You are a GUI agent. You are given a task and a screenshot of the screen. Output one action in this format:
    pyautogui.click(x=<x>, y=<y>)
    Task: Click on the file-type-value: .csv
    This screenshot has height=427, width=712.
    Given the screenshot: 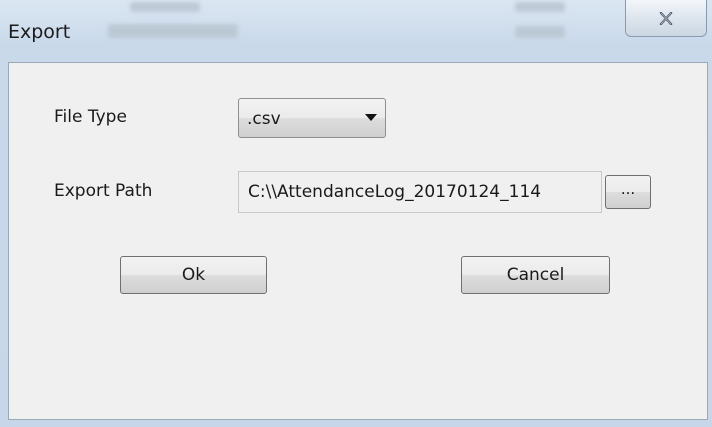 What is the action you would take?
    pyautogui.click(x=264, y=119)
    